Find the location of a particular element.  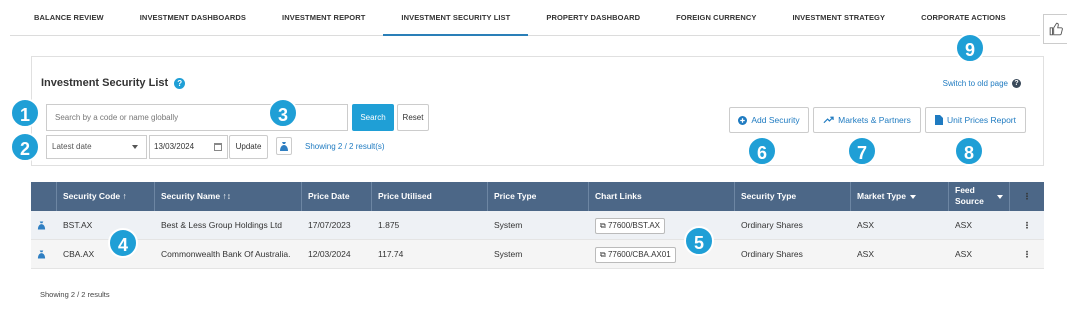

tab-property-dashboard: PROPERTY DASHBOARD is located at coordinates (593, 18).